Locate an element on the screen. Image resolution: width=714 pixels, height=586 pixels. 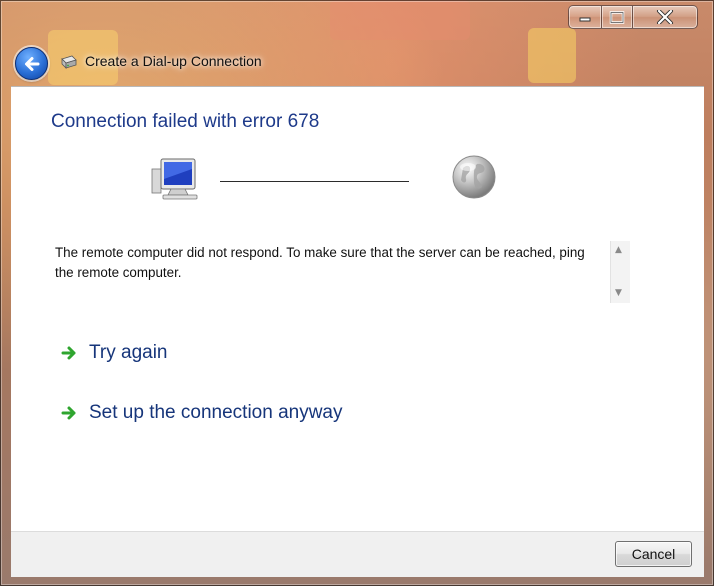
setup-anyway-label: Set up the connection anyway is located at coordinates (216, 412).